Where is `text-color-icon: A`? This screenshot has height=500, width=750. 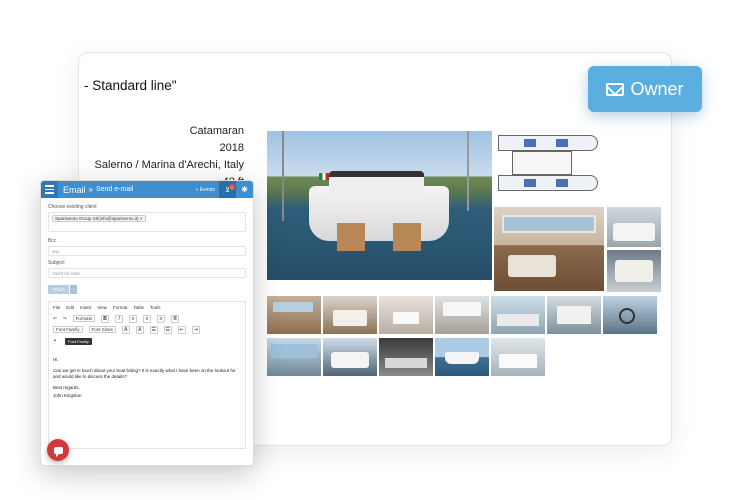
text-color-icon: A is located at coordinates (125, 329).